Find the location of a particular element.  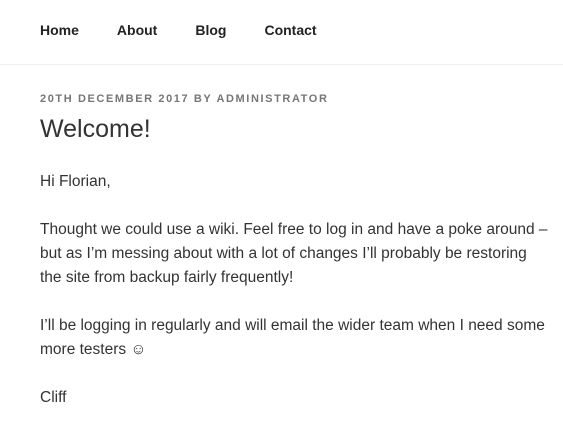

post-author-link: Administrator is located at coordinates (272, 99).